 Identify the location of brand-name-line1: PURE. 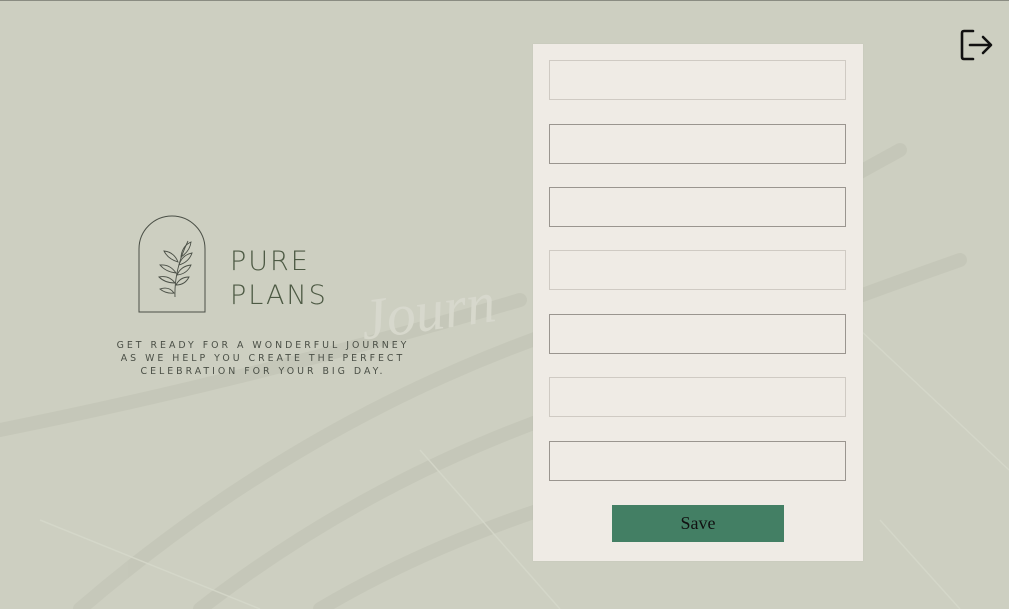
(270, 261).